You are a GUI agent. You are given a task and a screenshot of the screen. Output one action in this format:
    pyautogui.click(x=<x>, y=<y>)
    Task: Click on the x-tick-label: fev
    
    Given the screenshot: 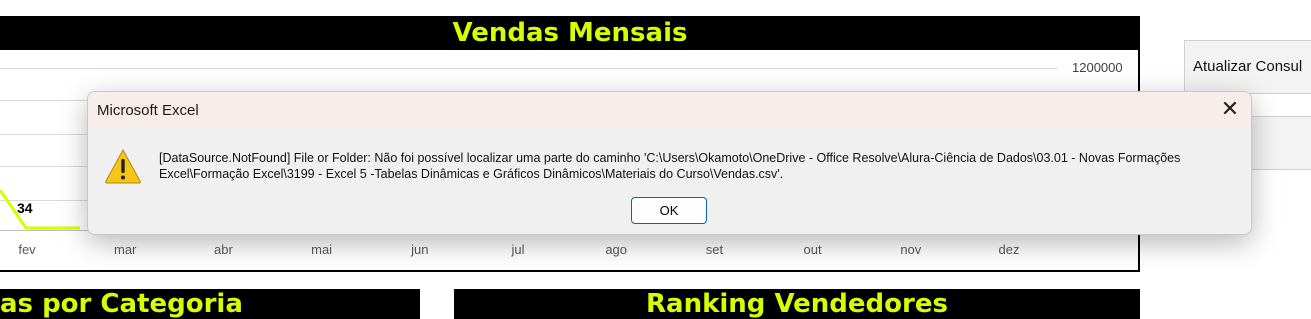 What is the action you would take?
    pyautogui.click(x=27, y=249)
    